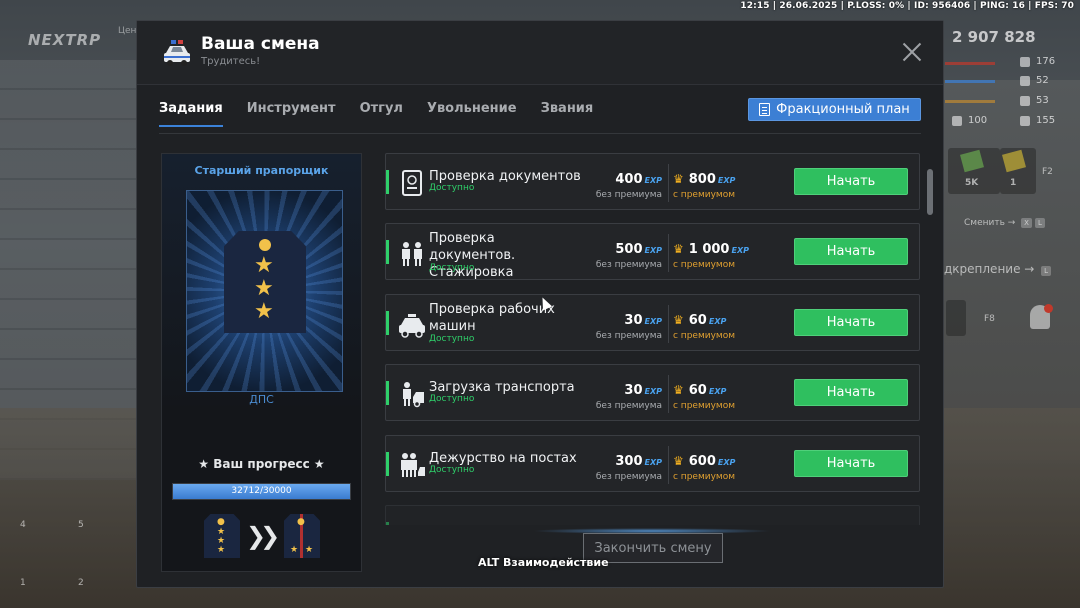  I want to click on hud-slot-1b: 1, so click(23, 583).